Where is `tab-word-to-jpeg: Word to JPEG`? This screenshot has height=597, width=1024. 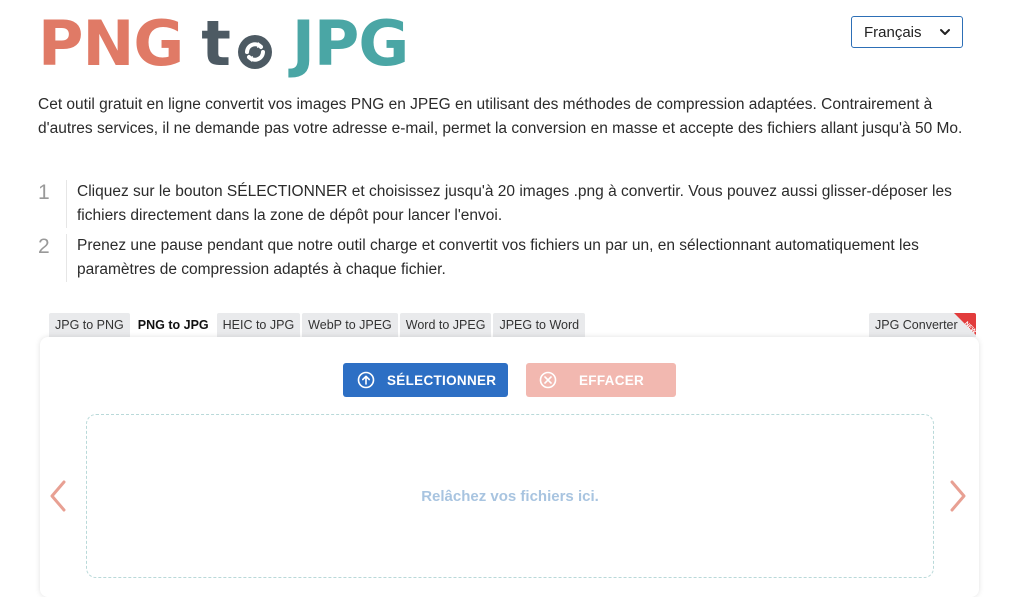 tab-word-to-jpeg: Word to JPEG is located at coordinates (445, 325).